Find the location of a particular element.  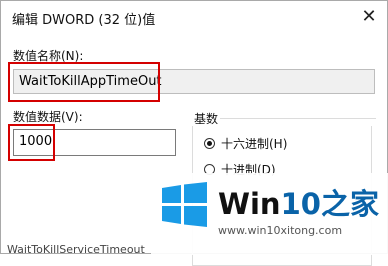

value-data-label: 数值数据(V): is located at coordinates (48, 117).